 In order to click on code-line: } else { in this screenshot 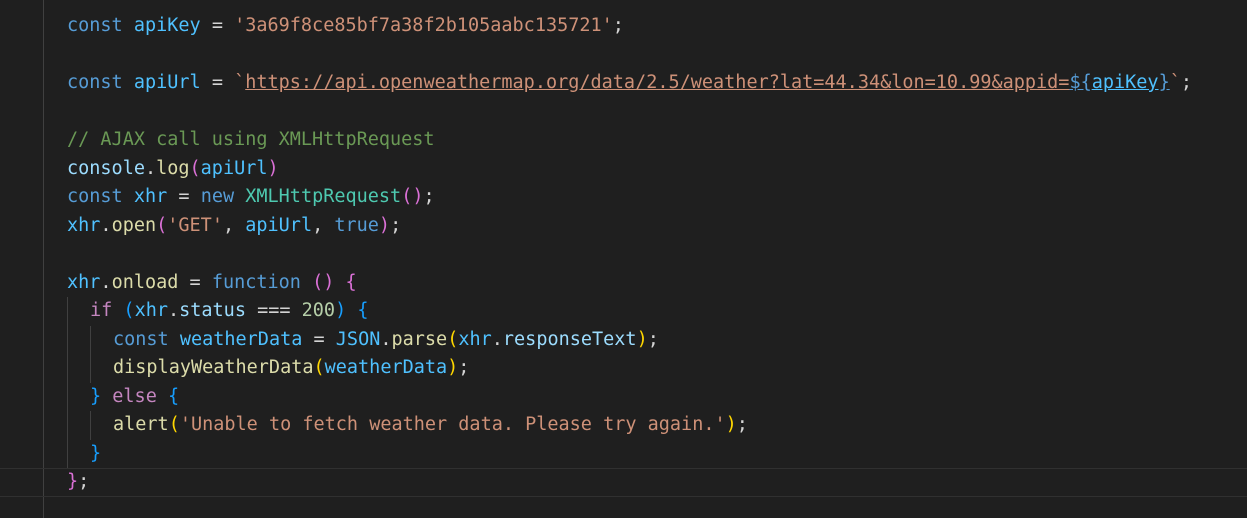, I will do `click(134, 397)`.